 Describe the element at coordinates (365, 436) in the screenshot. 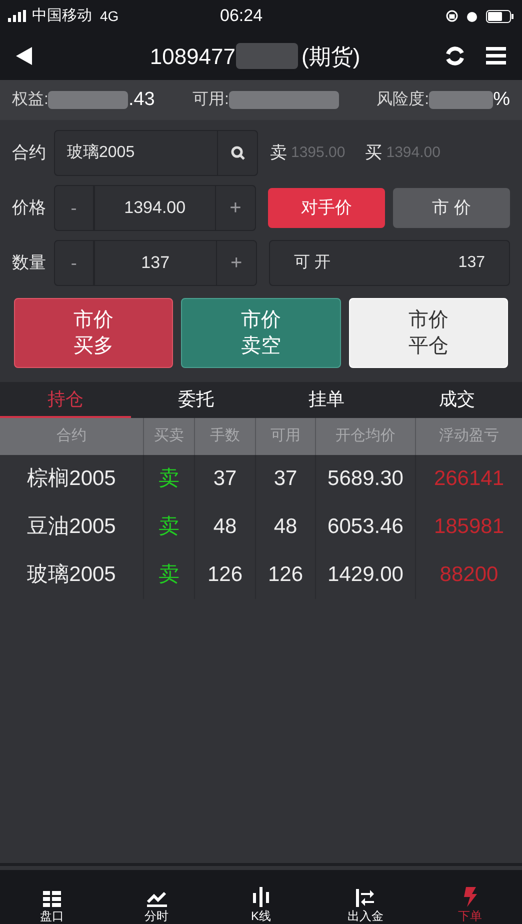

I see `column-header: 开仓均价` at that location.